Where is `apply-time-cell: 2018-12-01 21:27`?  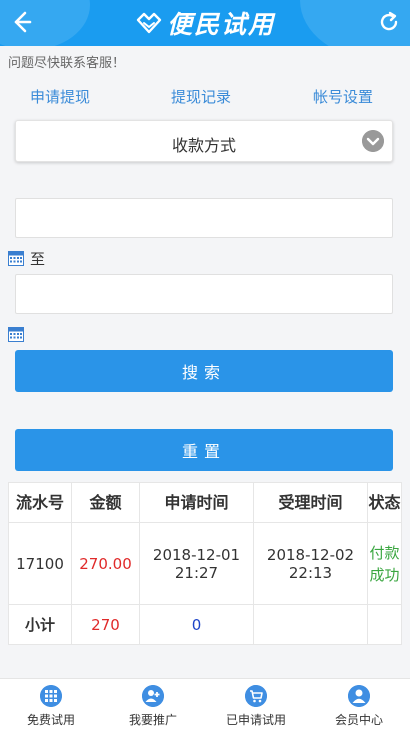 apply-time-cell: 2018-12-01 21:27 is located at coordinates (196, 563).